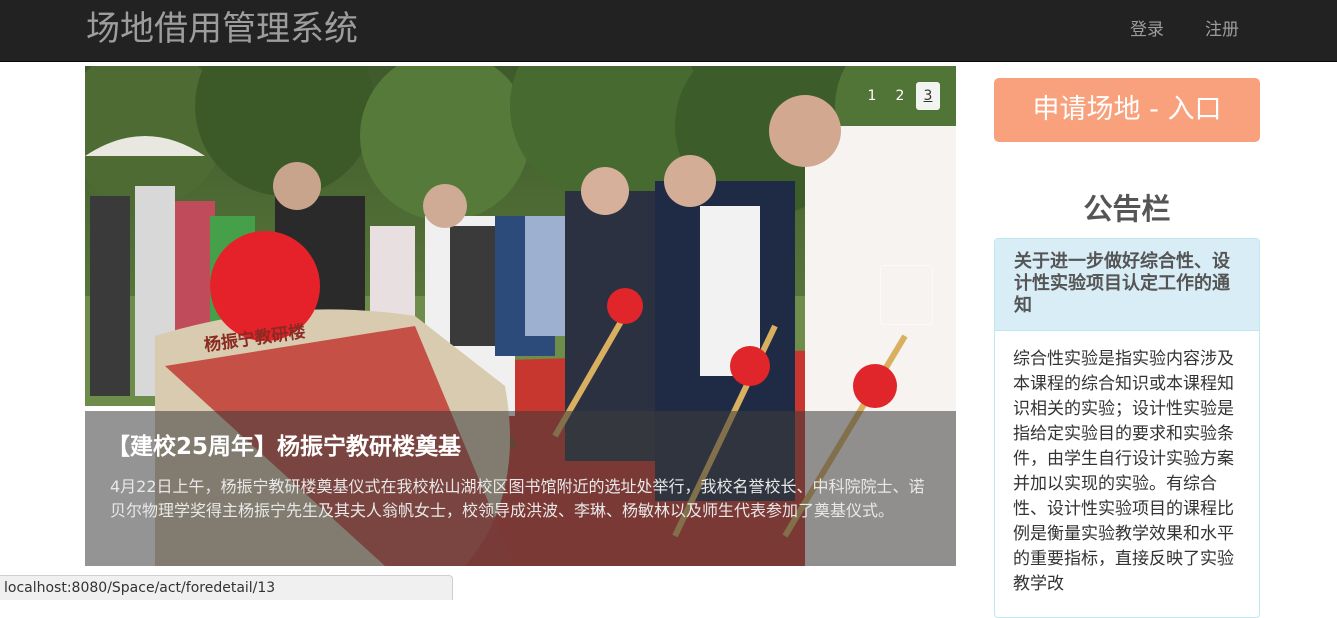  Describe the element at coordinates (1127, 209) in the screenshot. I see `bulletin-board-title: 公告栏` at that location.